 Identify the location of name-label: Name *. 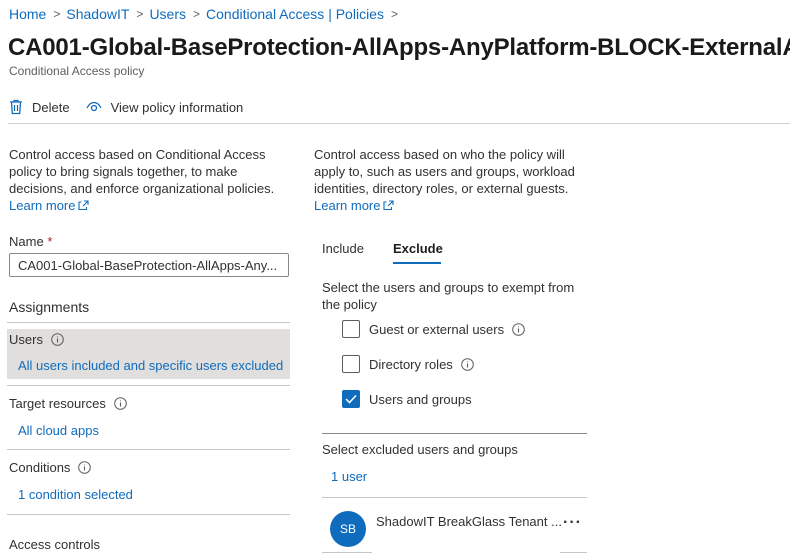
(30, 241).